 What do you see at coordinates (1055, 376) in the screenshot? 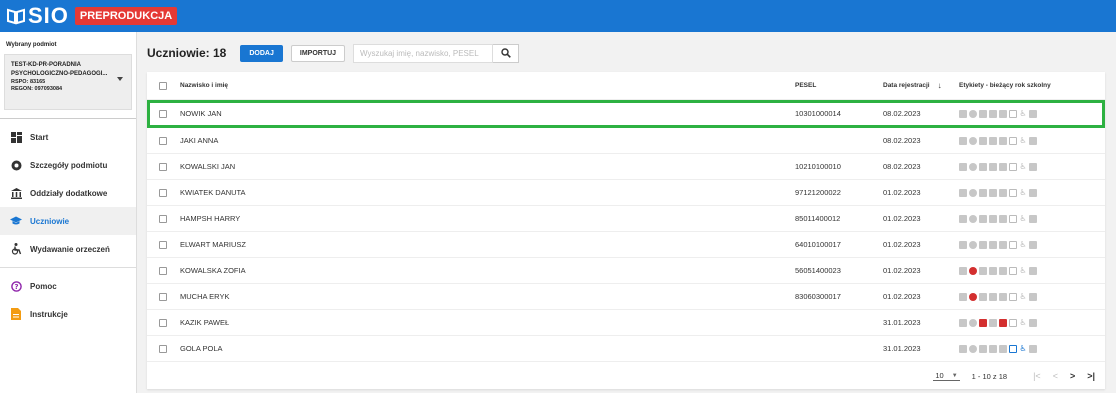
I see `previous-page-icon: <` at bounding box center [1055, 376].